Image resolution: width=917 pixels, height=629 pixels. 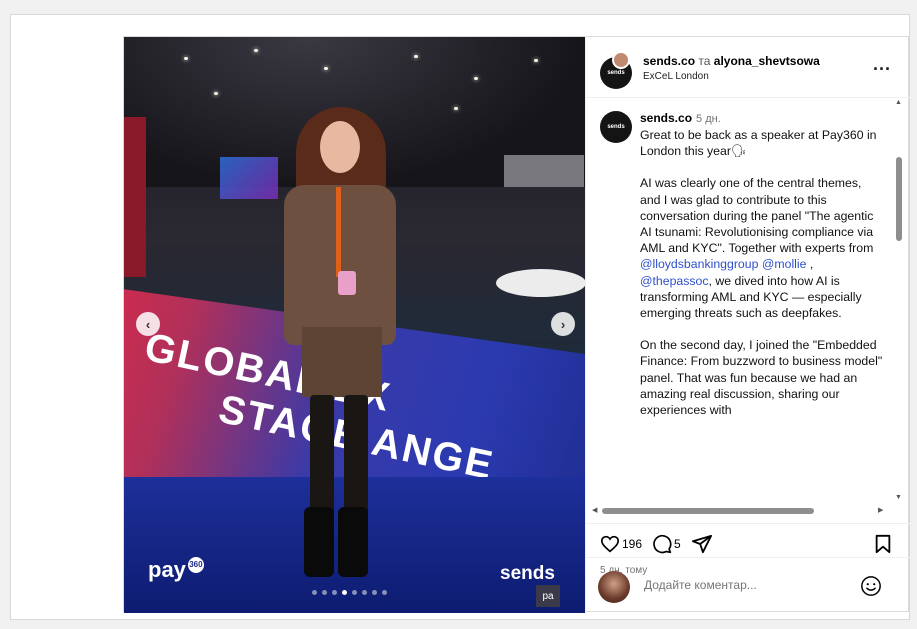 I want to click on chevron-left-icon: ‹, so click(x=148, y=324).